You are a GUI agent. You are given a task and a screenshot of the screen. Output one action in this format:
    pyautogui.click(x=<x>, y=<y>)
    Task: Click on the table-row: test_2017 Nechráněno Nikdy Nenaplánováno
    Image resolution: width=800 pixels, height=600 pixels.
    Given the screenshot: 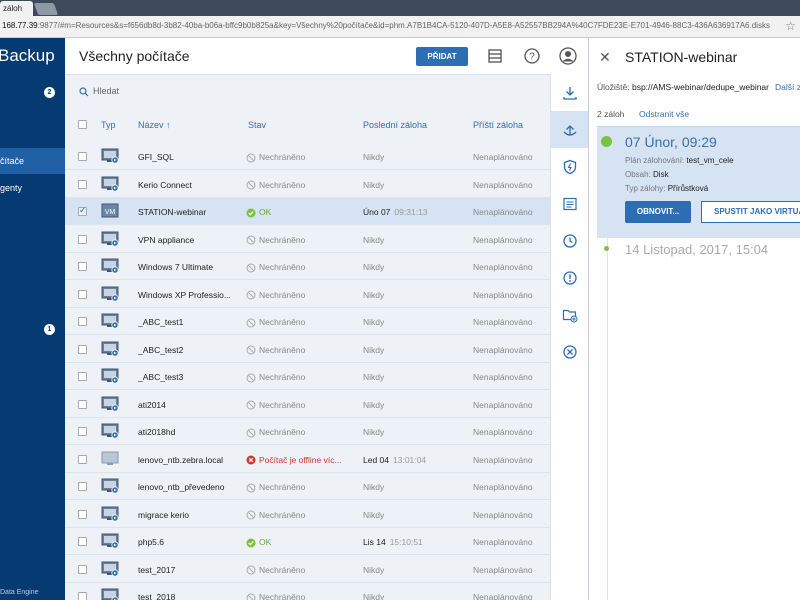 What is the action you would take?
    pyautogui.click(x=307, y=569)
    